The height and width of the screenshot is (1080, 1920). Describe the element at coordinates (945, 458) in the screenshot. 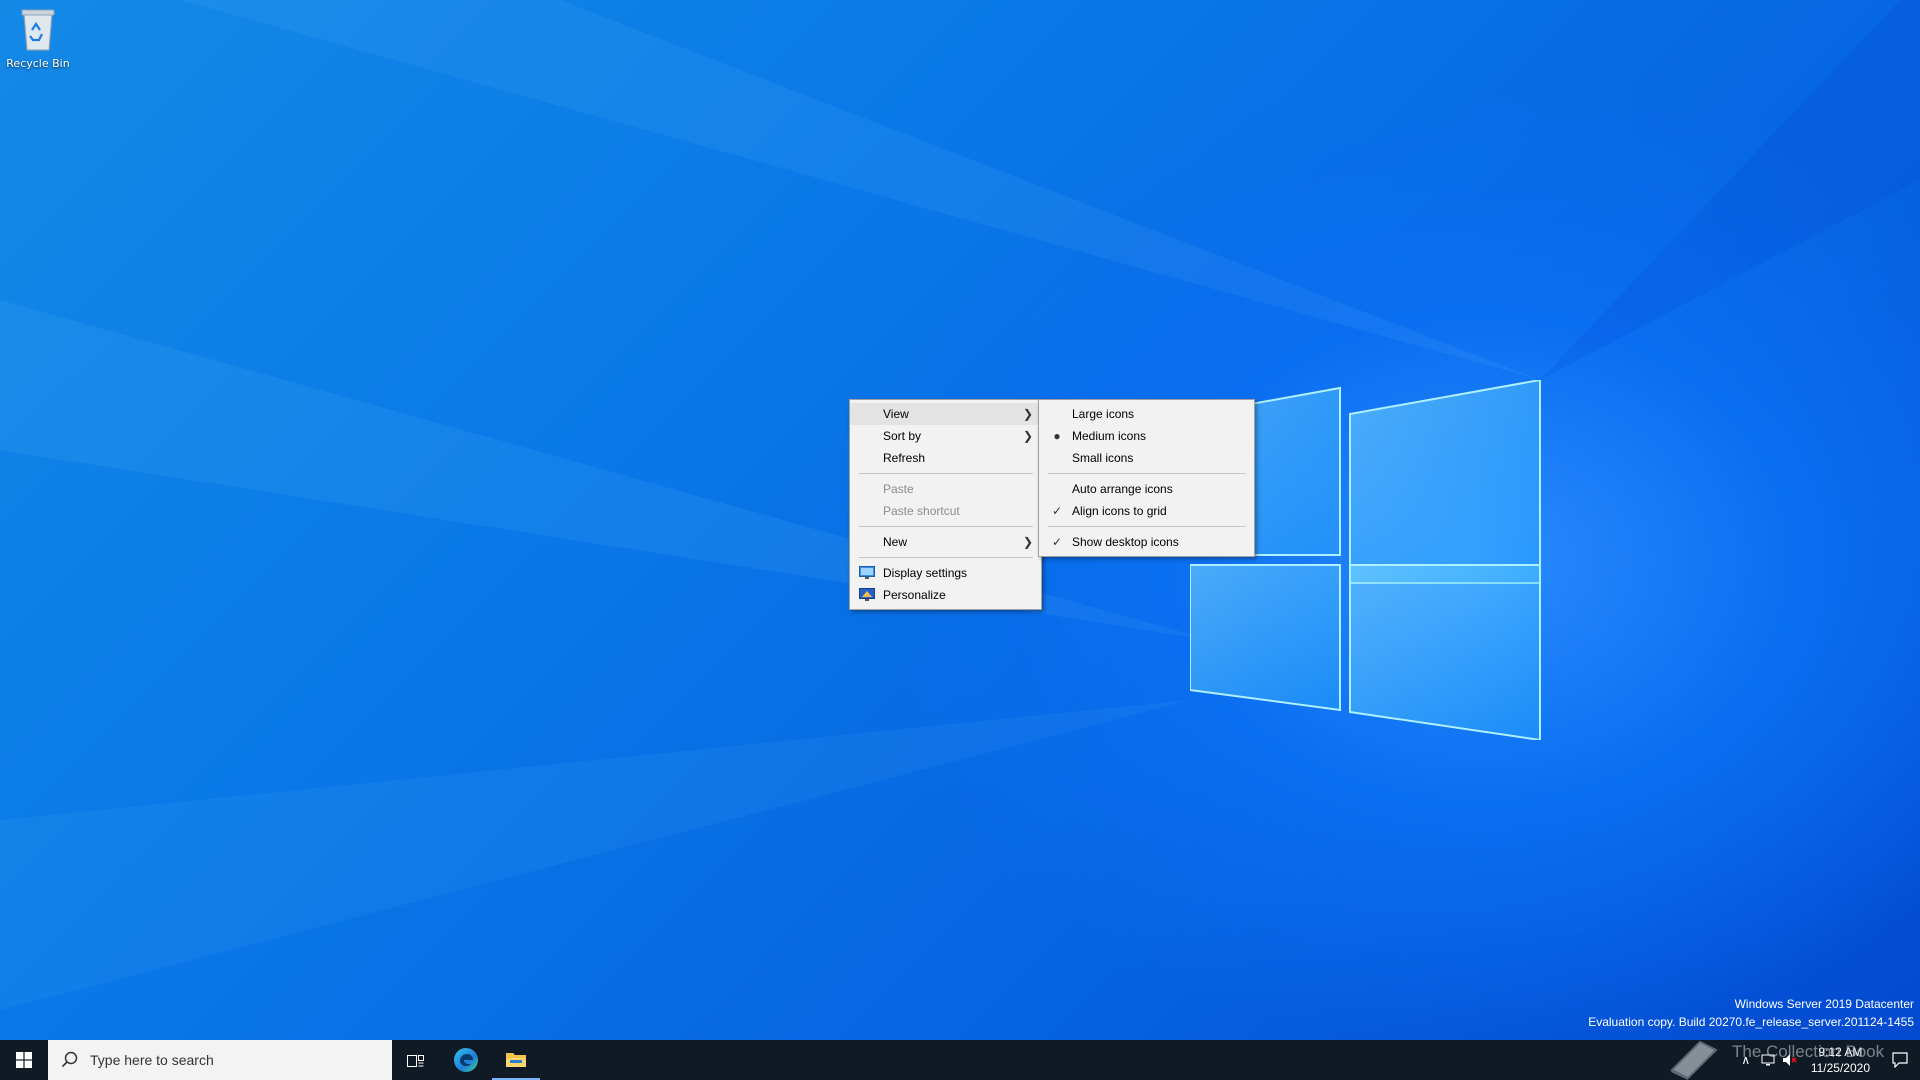

I see `menu-item-refresh: Refresh` at that location.